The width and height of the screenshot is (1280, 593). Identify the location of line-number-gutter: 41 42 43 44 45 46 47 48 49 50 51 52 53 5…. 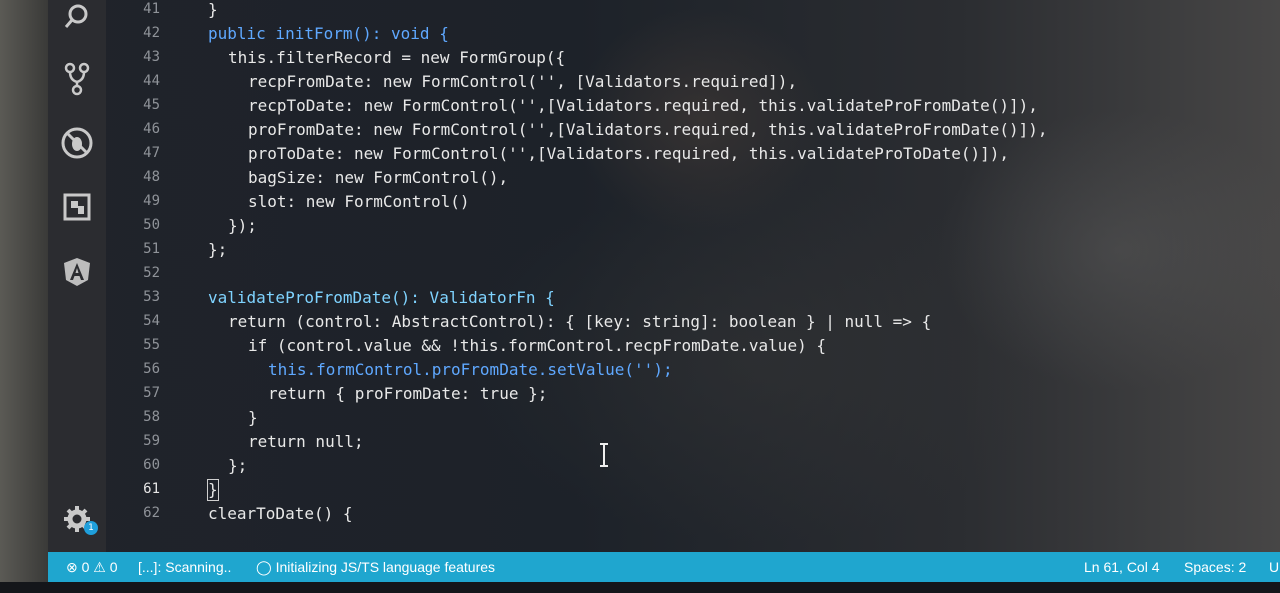
(141, 276).